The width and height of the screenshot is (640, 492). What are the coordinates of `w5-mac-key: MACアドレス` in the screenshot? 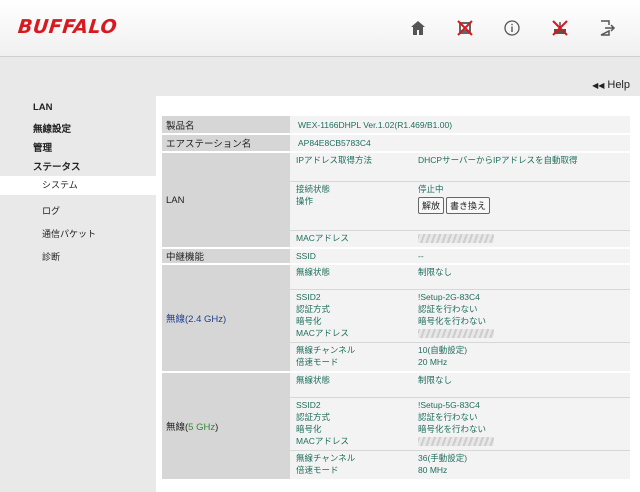 It's located at (322, 441).